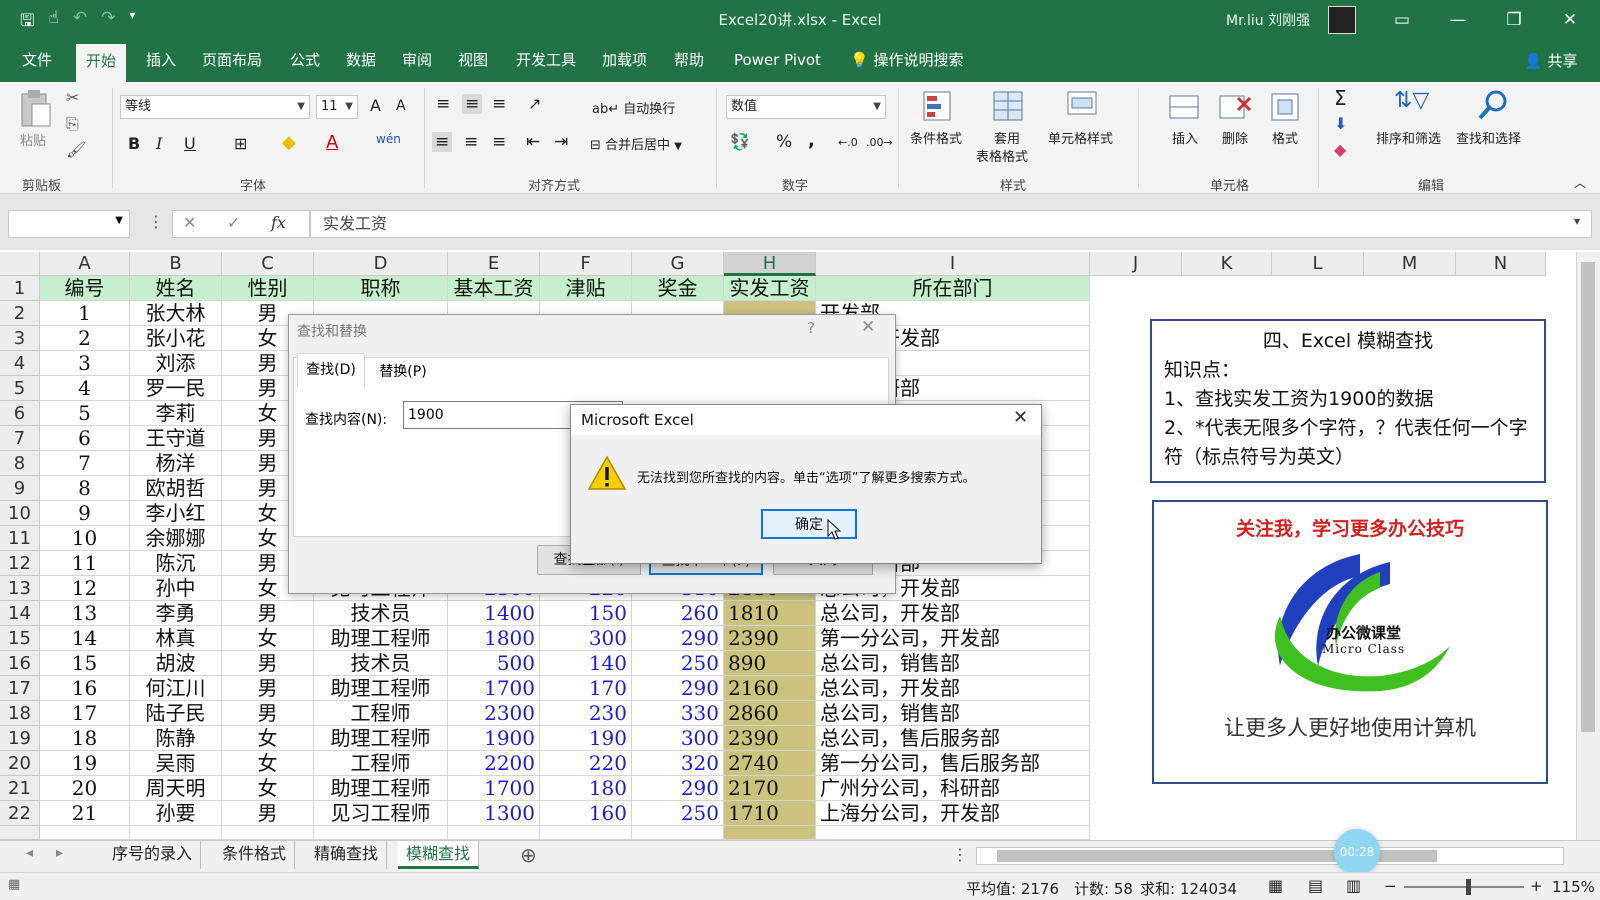  I want to click on table-cell: 1800, so click(494, 638).